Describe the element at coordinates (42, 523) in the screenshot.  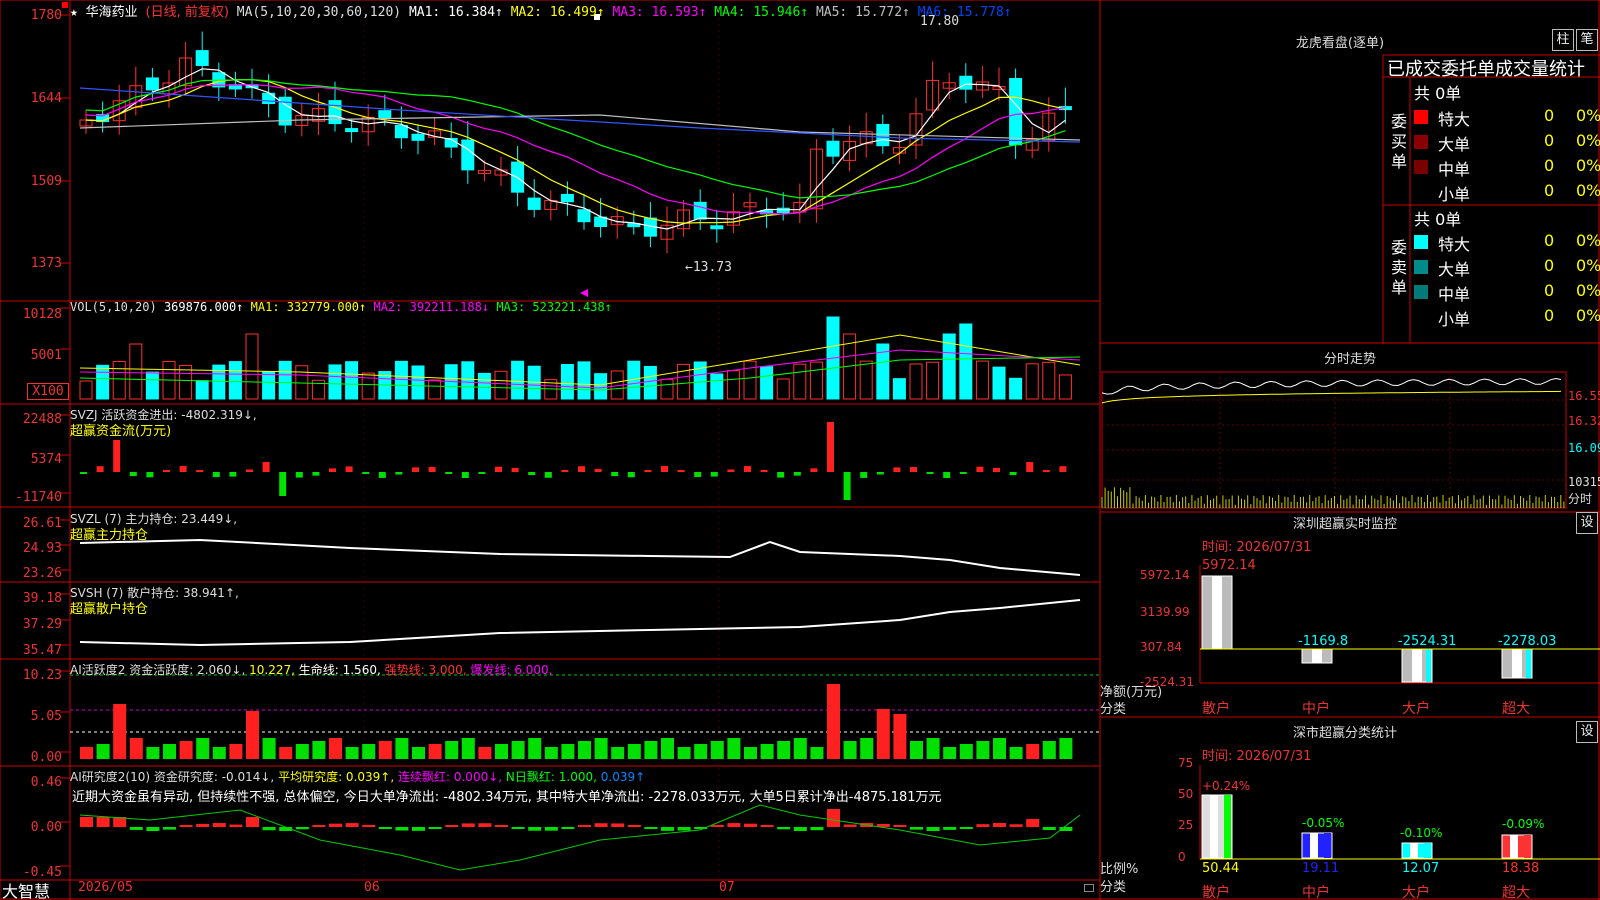
I see `svzl-axis-top: 26.61` at that location.